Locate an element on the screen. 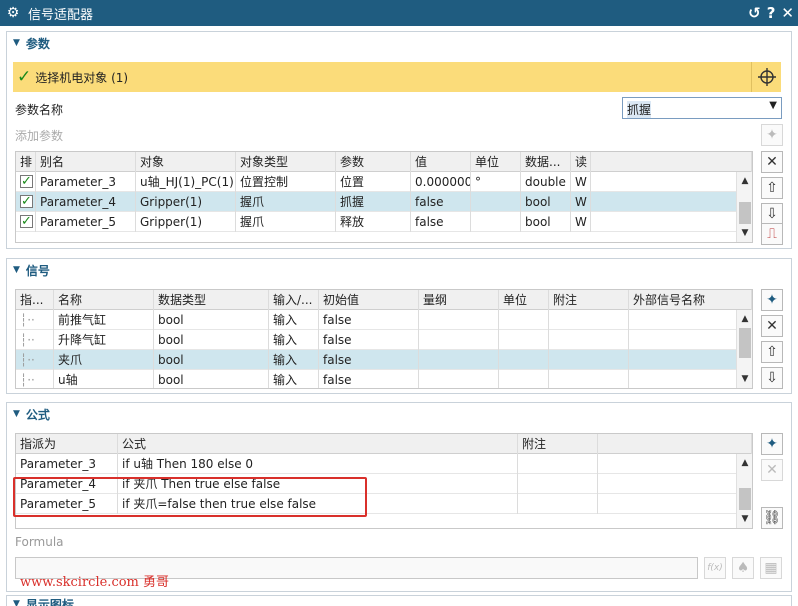  move-up-signal-button: ⇧ is located at coordinates (772, 352).